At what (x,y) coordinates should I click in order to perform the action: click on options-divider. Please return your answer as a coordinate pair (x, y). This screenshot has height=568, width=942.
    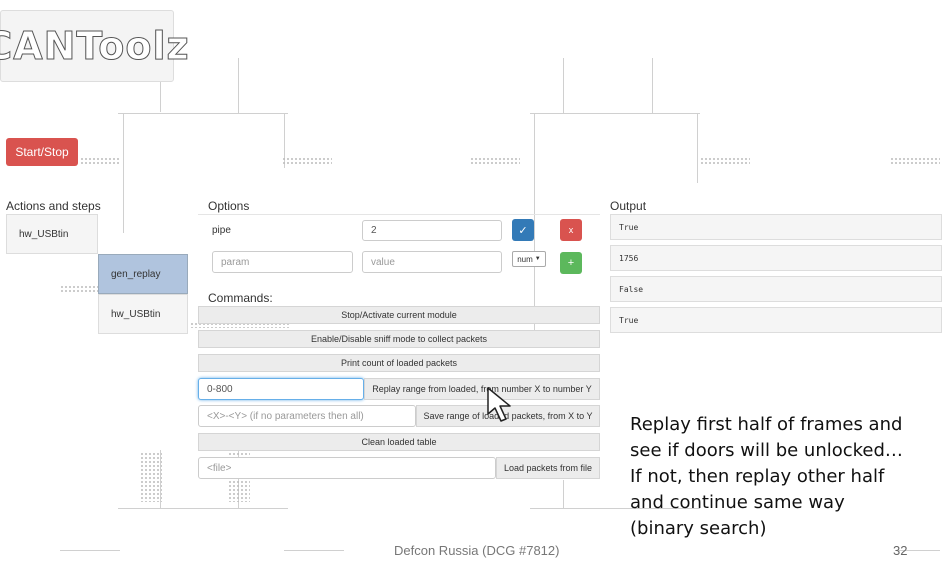
    Looking at the image, I should click on (399, 214).